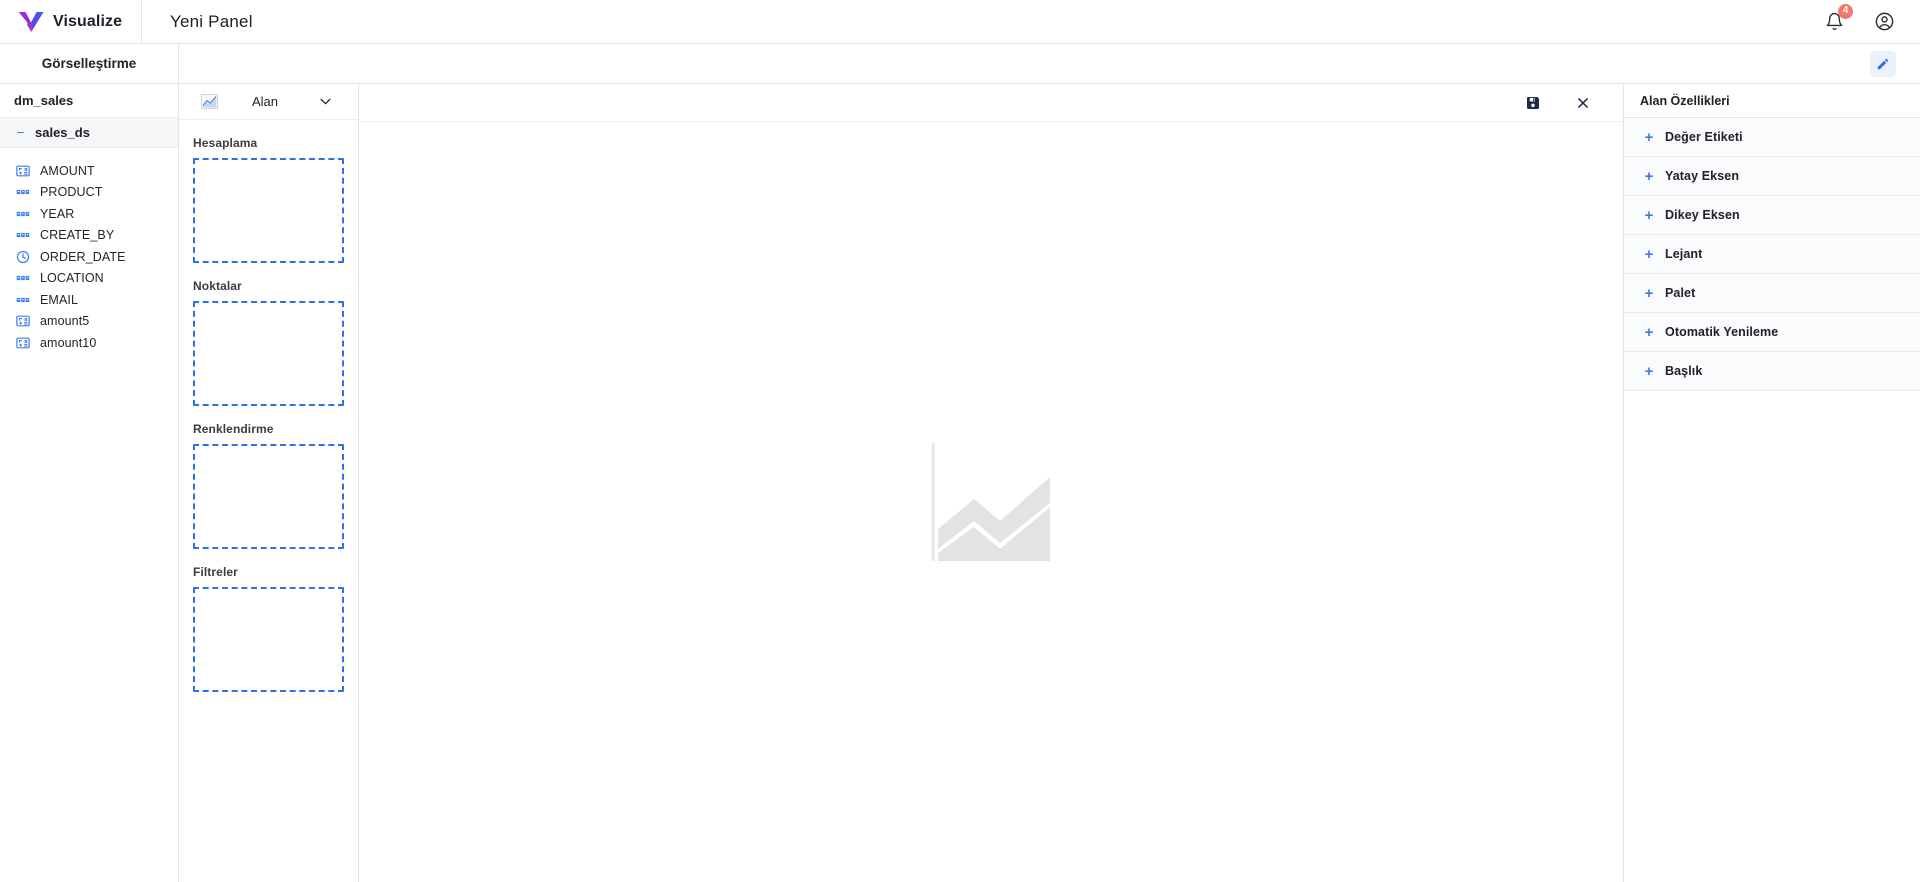 This screenshot has height=882, width=1920. I want to click on notification-badge: 4, so click(1845, 11).